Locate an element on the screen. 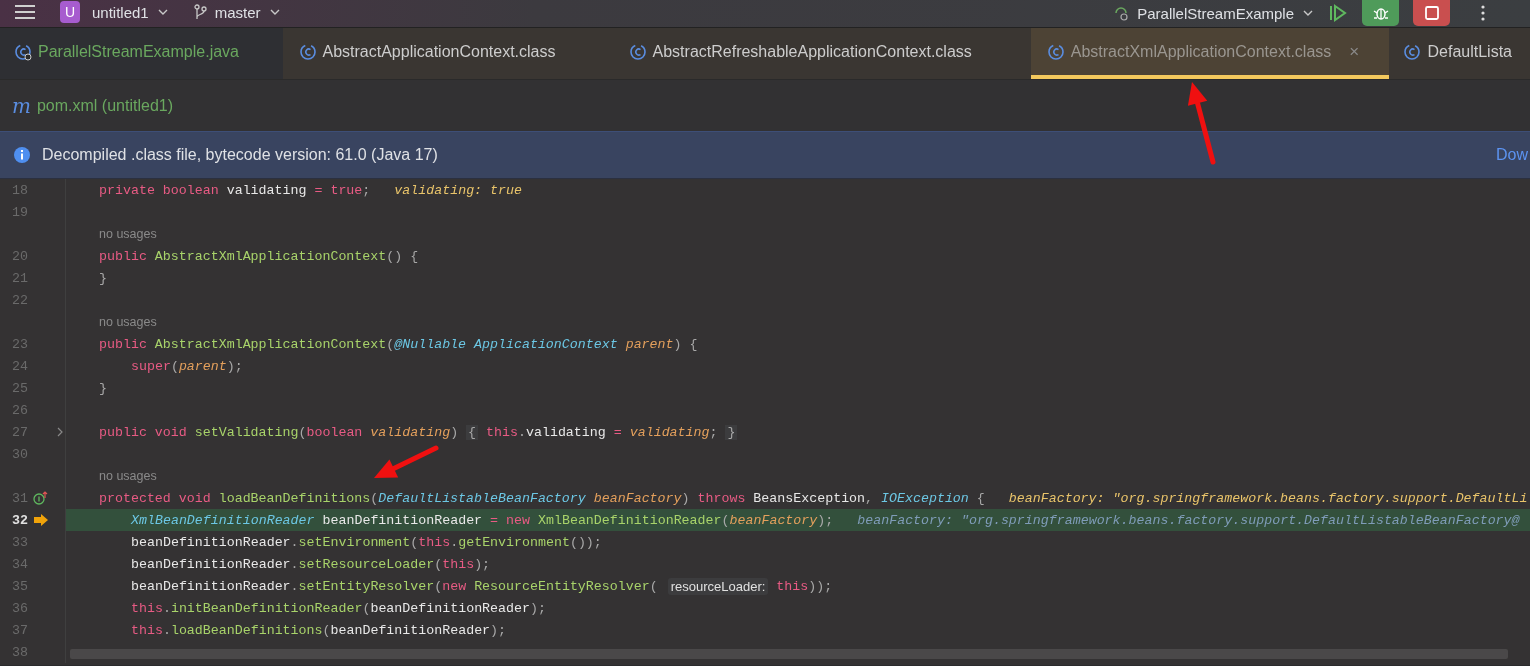 The width and height of the screenshot is (1530, 666). close-icon: × is located at coordinates (1354, 51).